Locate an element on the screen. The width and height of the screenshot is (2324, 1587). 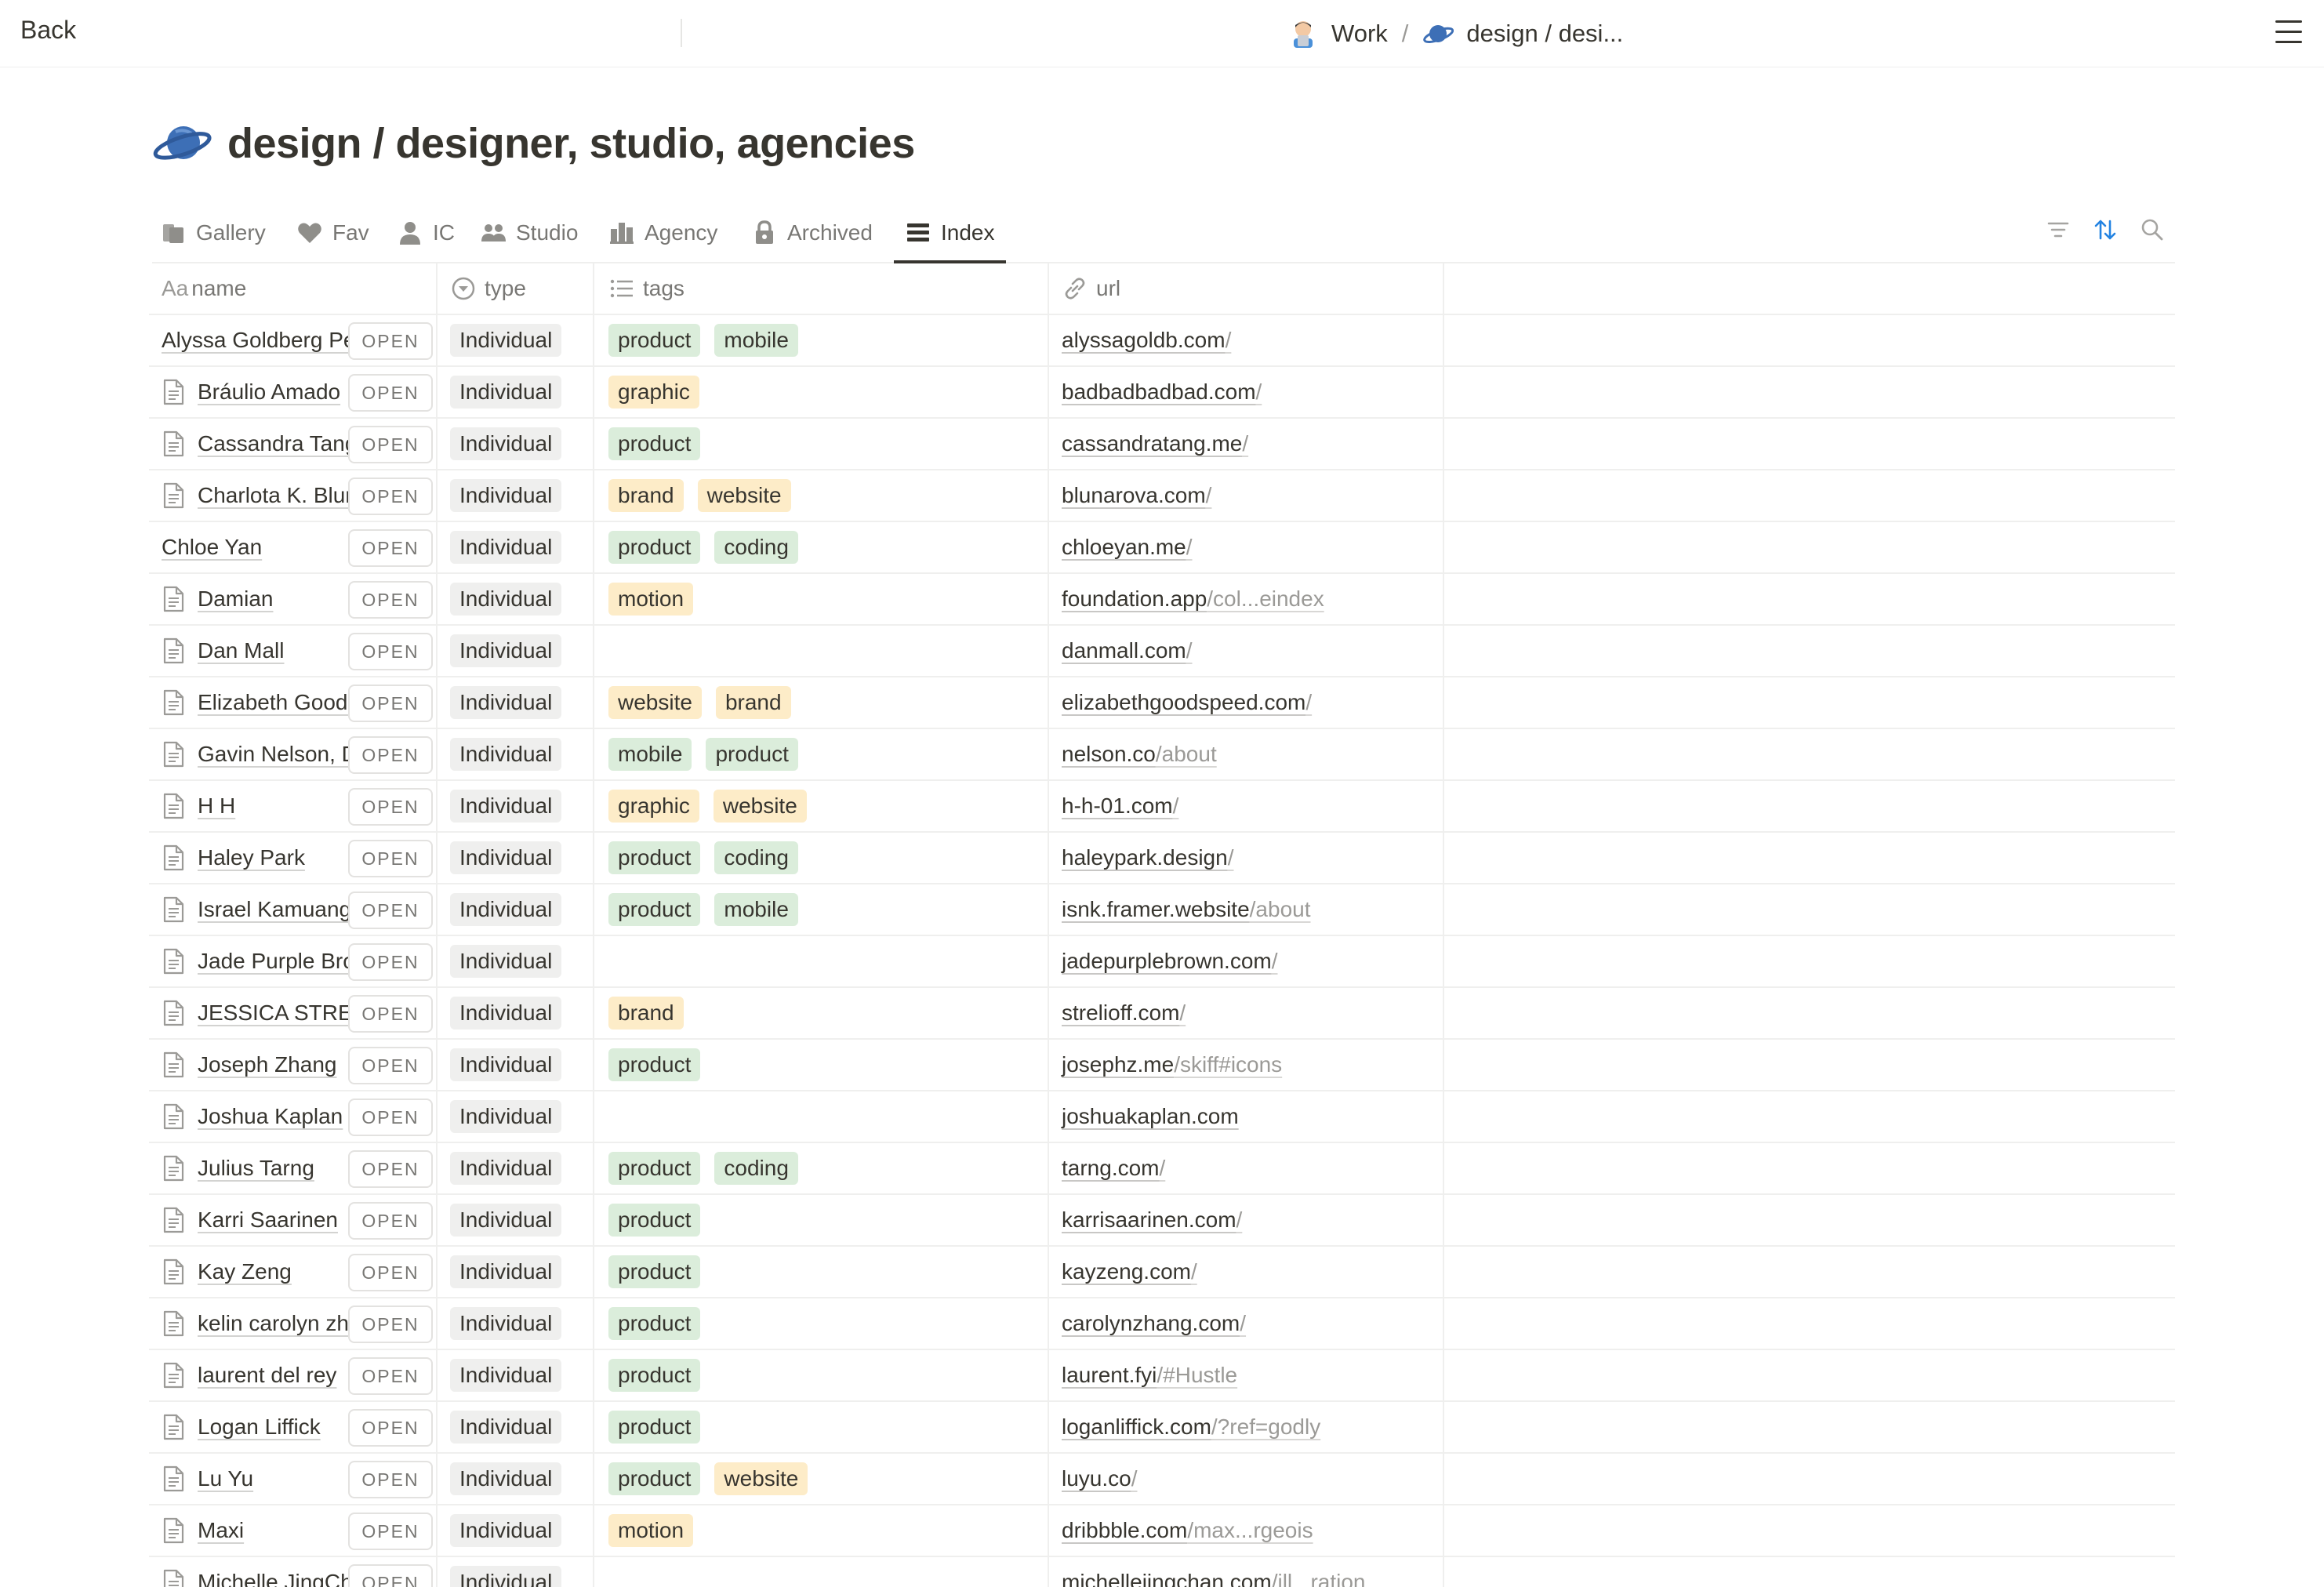
url-link: loganliffick.com is located at coordinates (1136, 1427).